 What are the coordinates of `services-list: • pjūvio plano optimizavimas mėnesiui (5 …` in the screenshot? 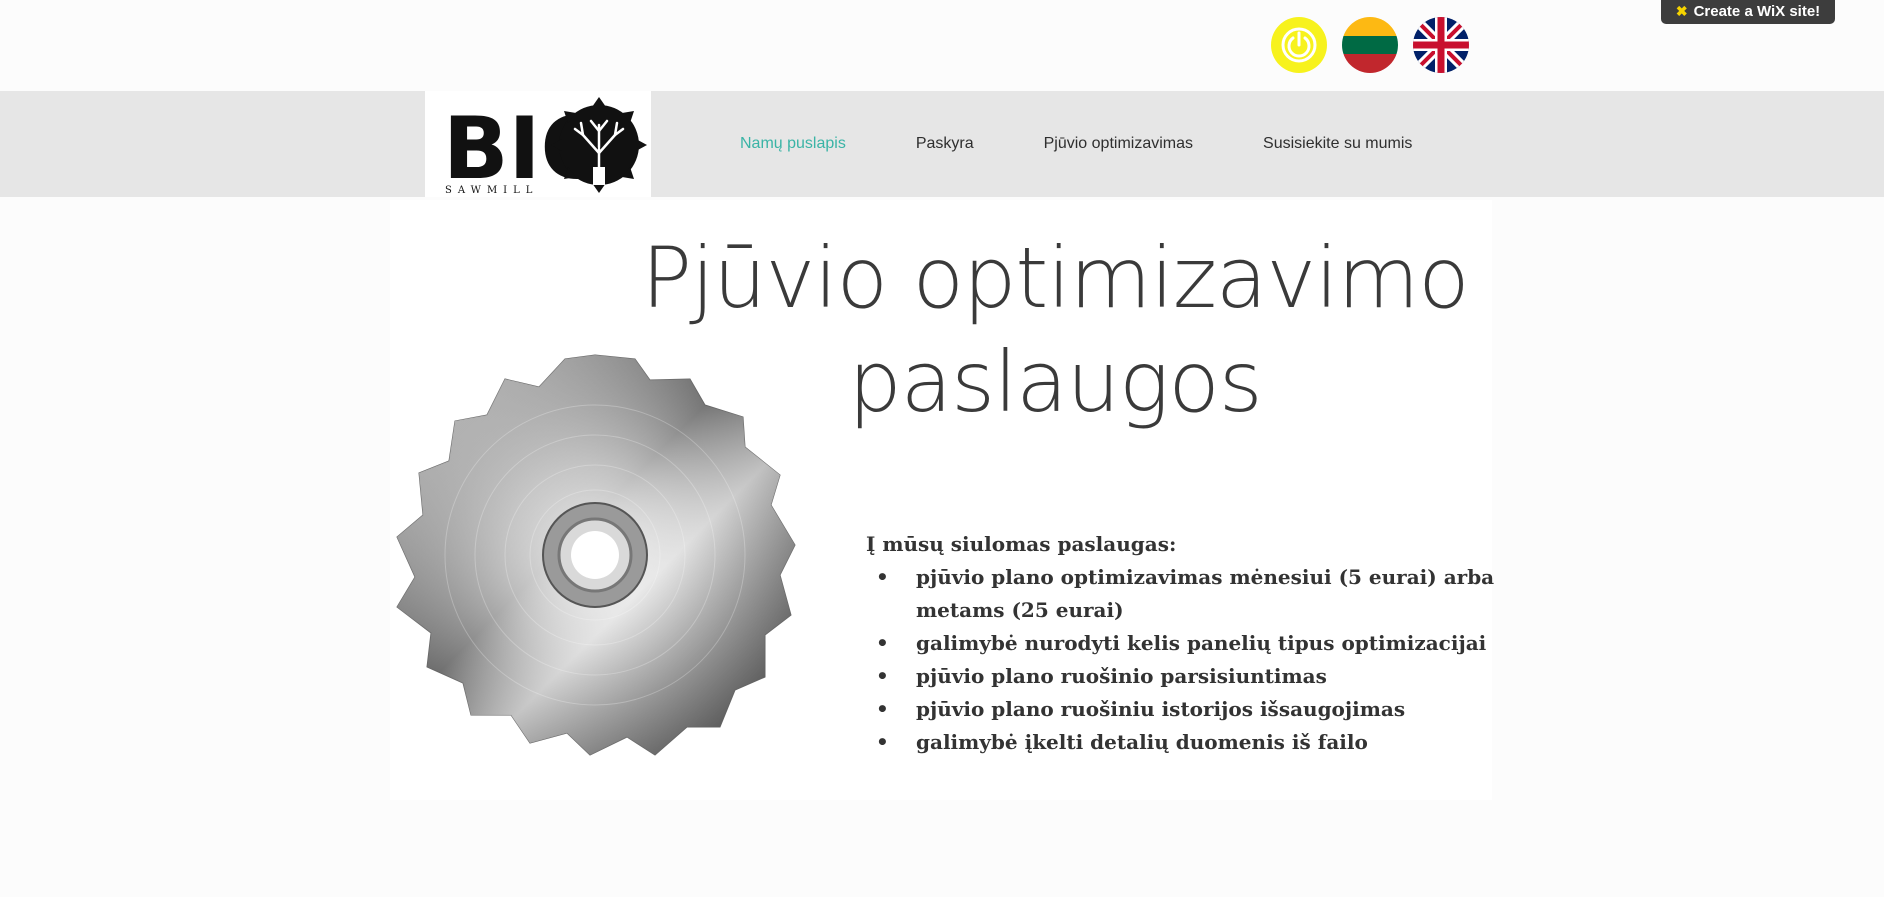 It's located at (1186, 660).